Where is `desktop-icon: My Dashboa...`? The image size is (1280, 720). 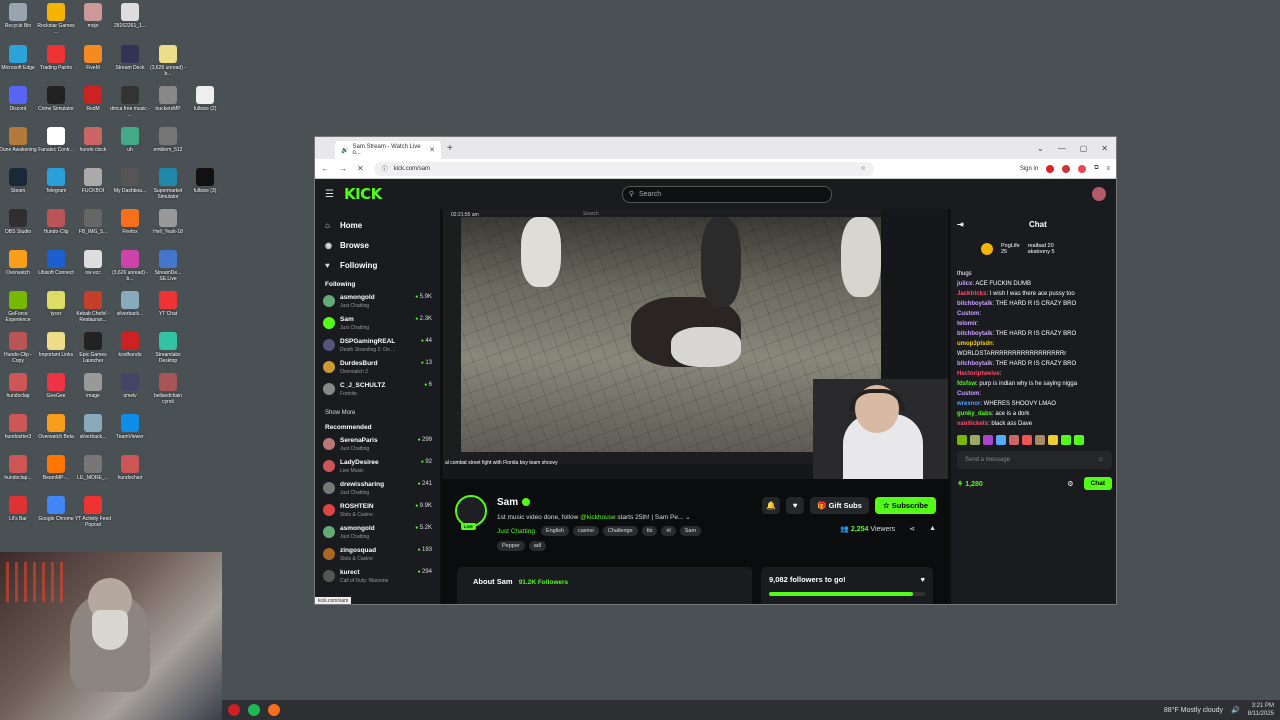 desktop-icon: My Dashboa... is located at coordinates (130, 181).